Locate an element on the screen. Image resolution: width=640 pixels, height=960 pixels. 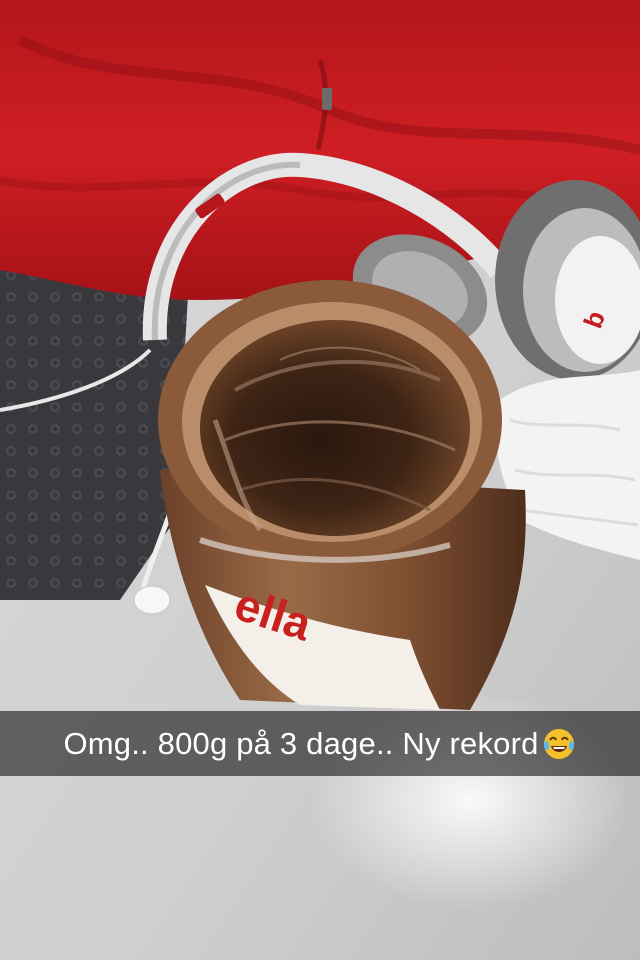
snap-caption-bar: Omg.. 800g på 3 dage.. Ny rekord is located at coordinates (320, 743).